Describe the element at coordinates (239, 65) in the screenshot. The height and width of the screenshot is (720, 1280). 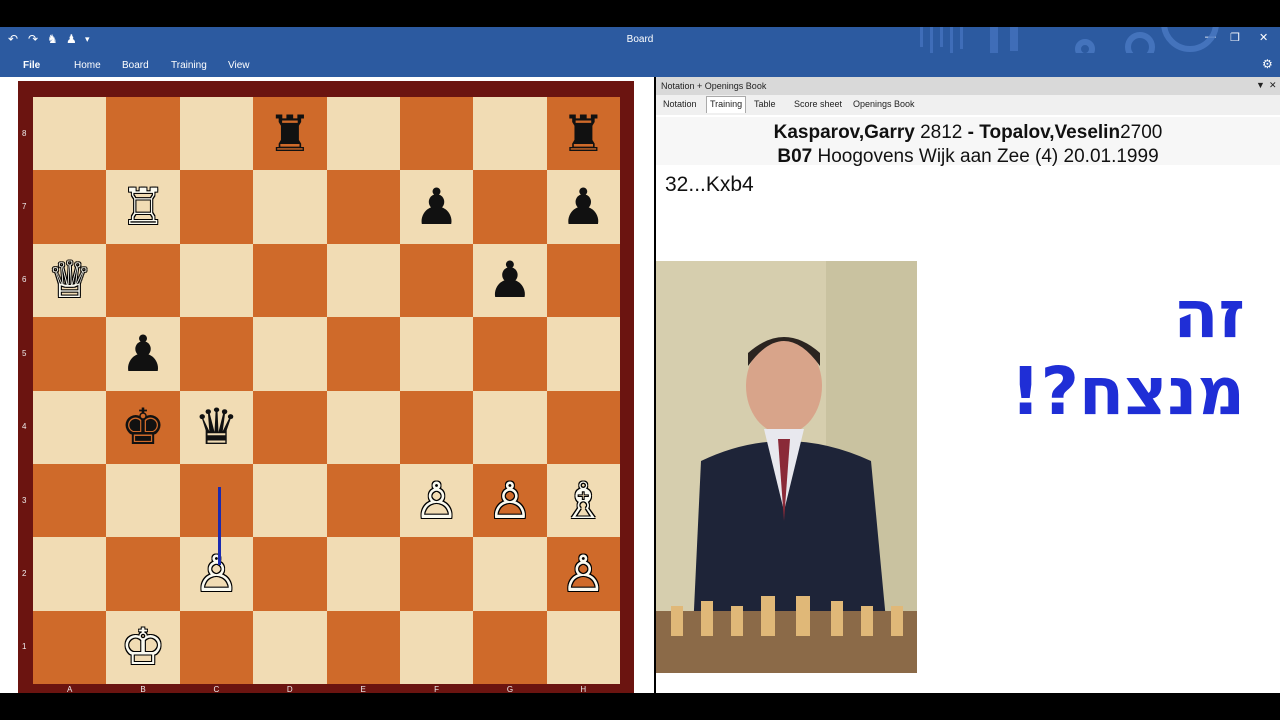
I see `menu-view: View` at that location.